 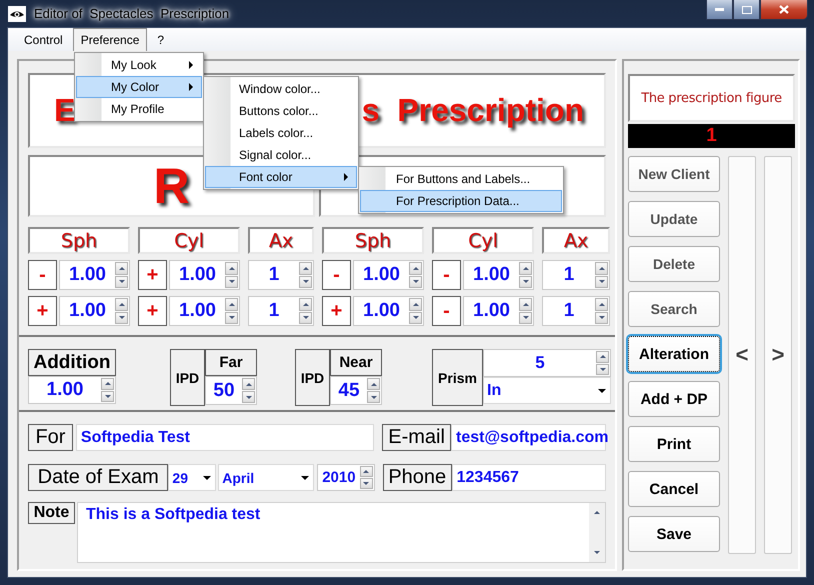 What do you see at coordinates (417, 477) in the screenshot?
I see `phone-label: Phone` at bounding box center [417, 477].